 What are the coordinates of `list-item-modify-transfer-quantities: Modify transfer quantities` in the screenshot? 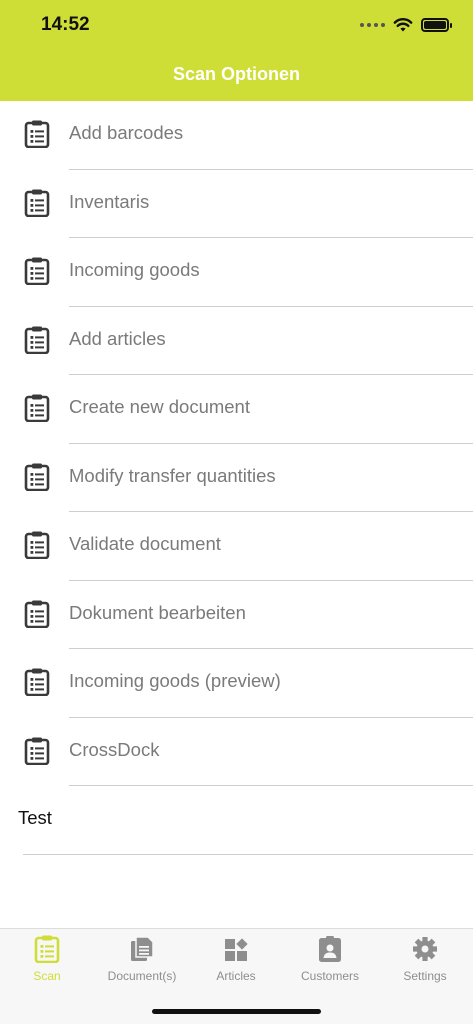 It's located at (236, 478).